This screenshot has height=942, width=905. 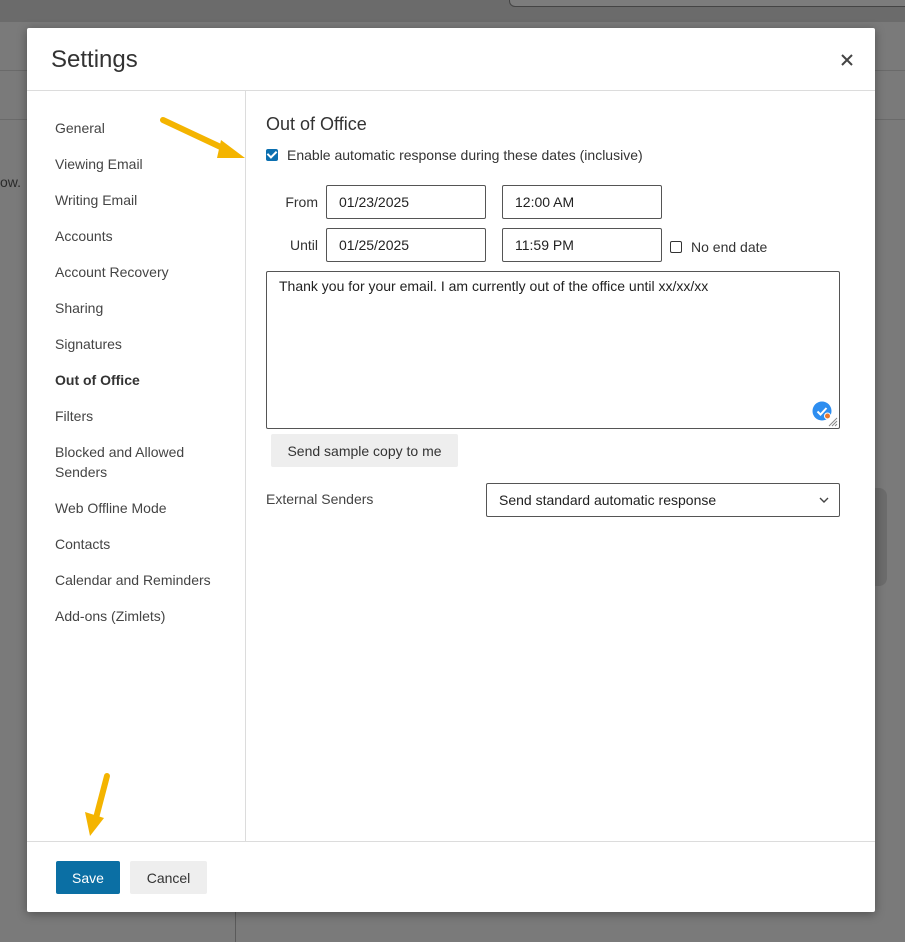 I want to click on sidebar-item-calendar-reminders: Calendar and Reminders, so click(x=145, y=580).